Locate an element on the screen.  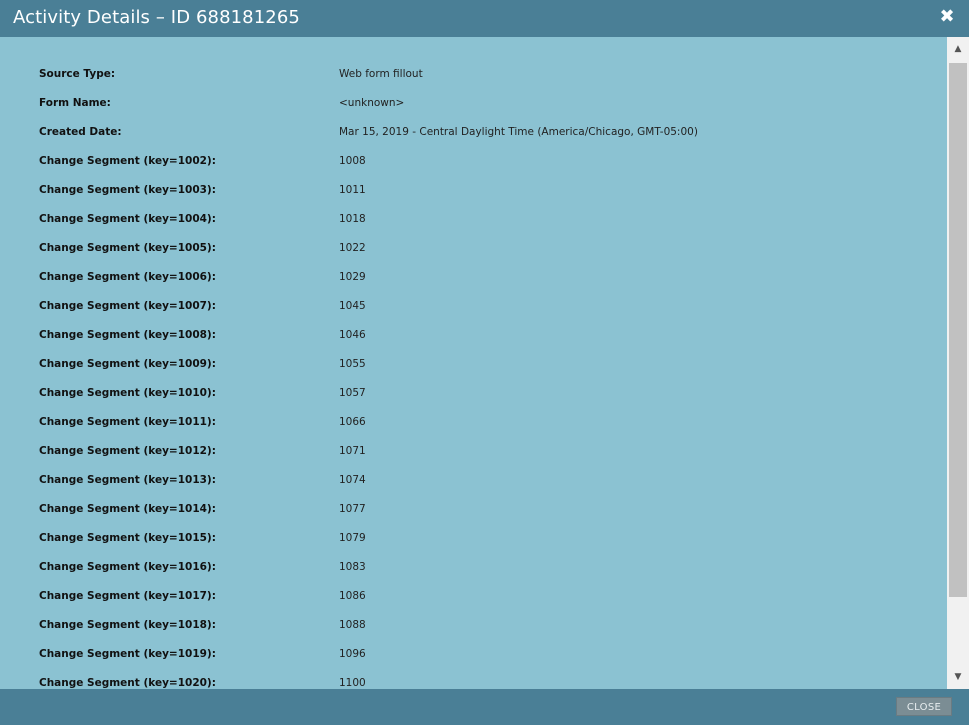
detail-value: 1018 is located at coordinates (352, 219).